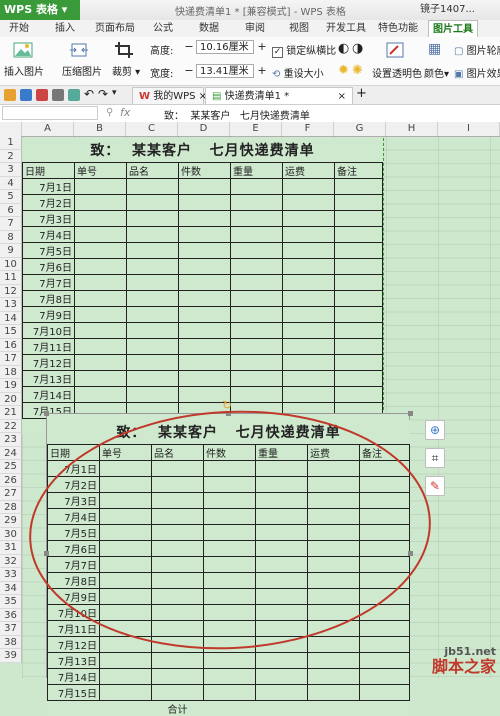 This screenshot has height=716, width=500. Describe the element at coordinates (11, 251) in the screenshot. I see `row-header: 9` at that location.